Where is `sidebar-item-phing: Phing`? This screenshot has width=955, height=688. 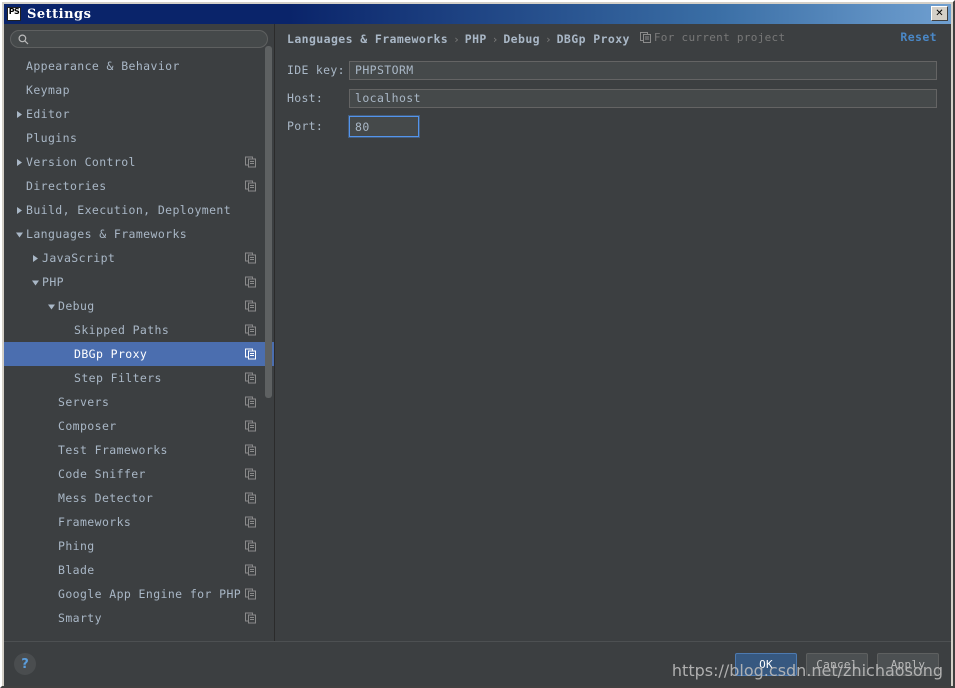
sidebar-item-phing: Phing is located at coordinates (139, 546).